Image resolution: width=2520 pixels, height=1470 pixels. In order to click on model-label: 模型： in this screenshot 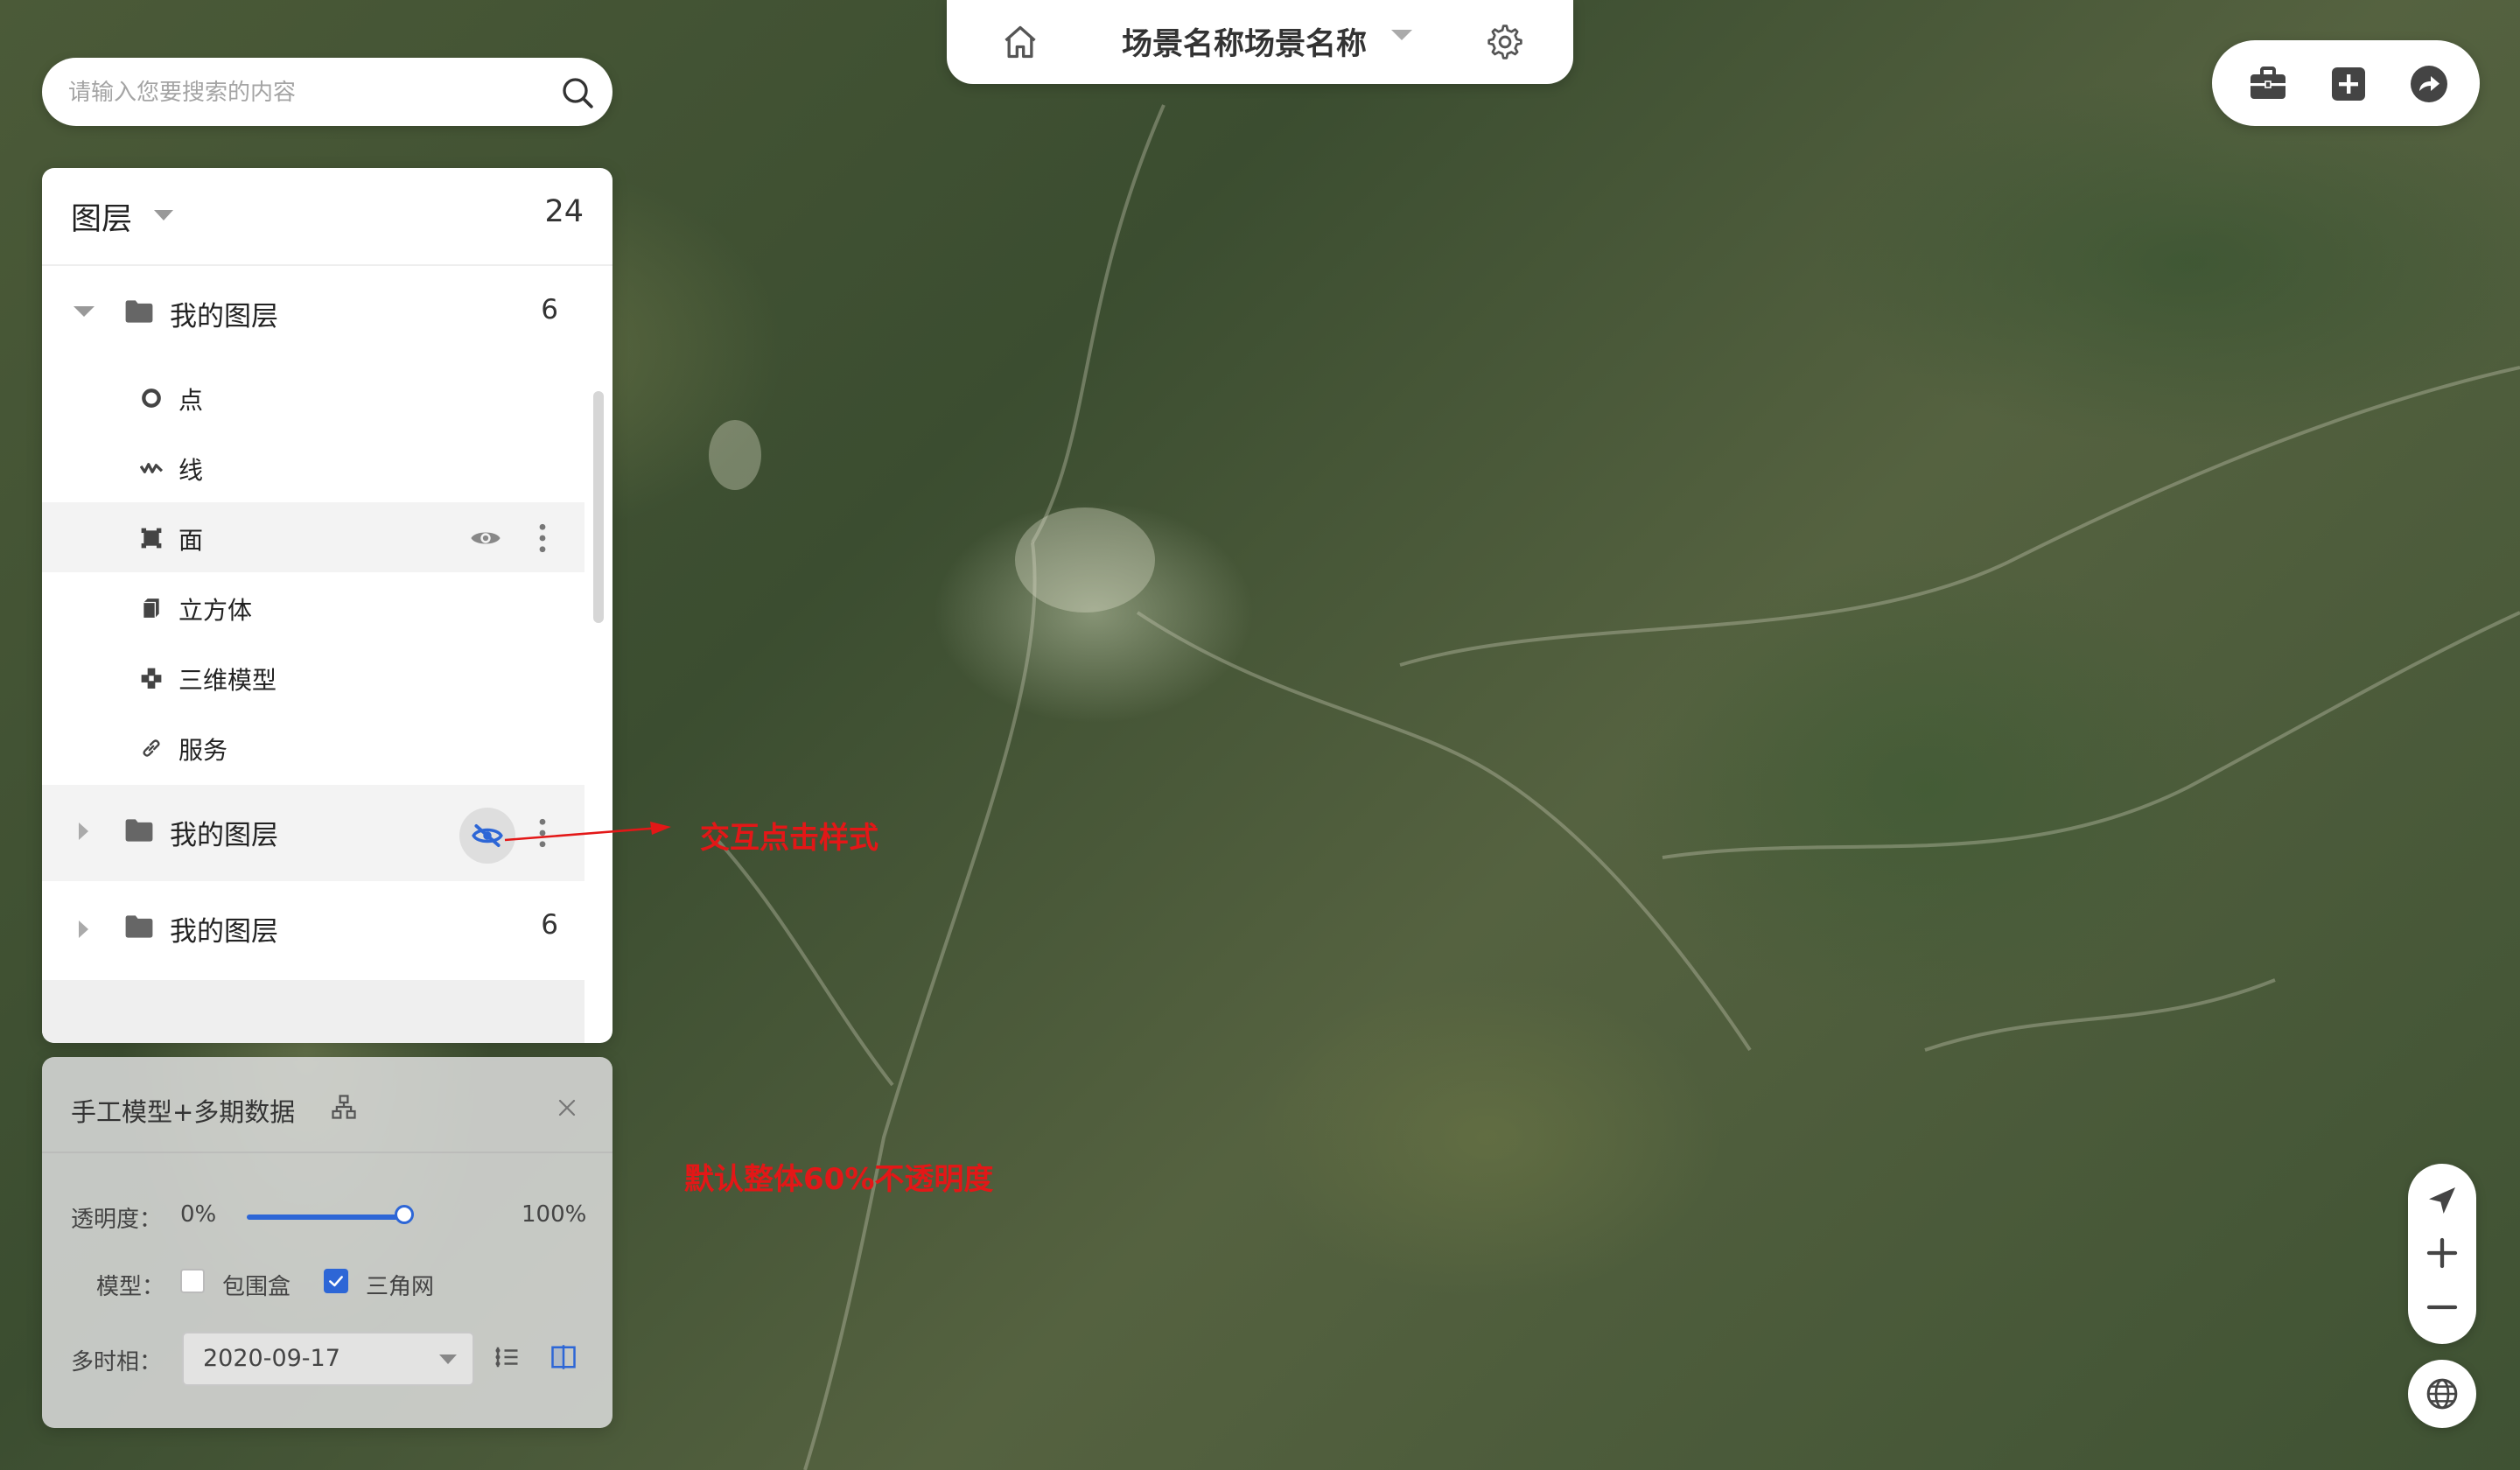, I will do `click(130, 1287)`.